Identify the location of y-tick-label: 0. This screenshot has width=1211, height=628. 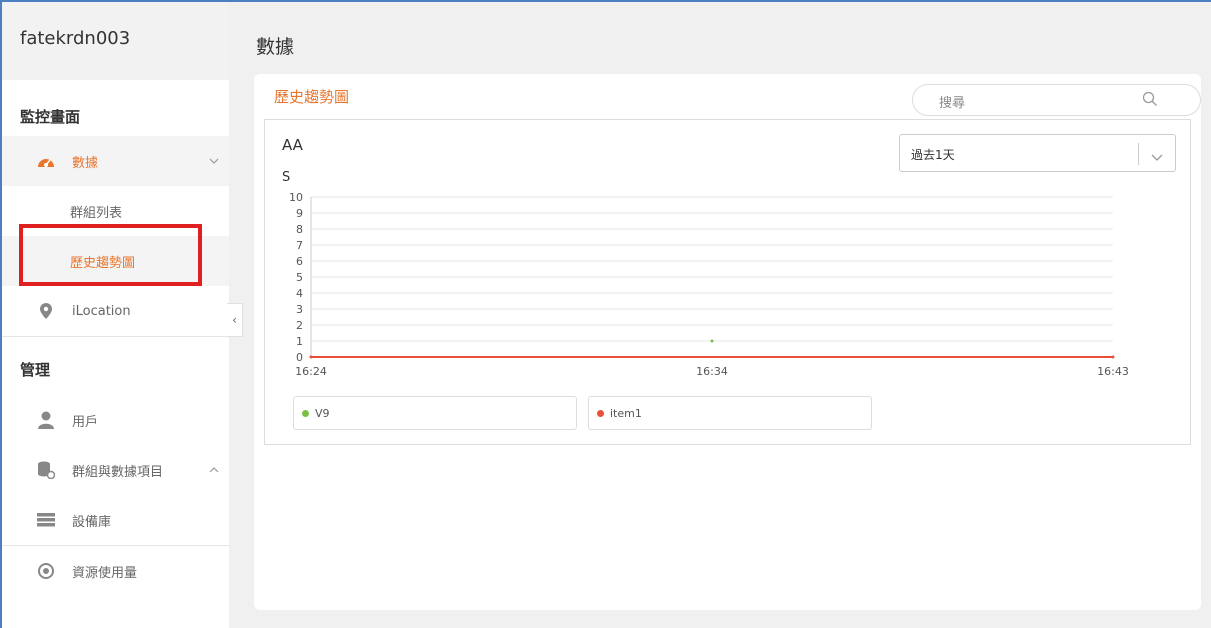
(299, 357).